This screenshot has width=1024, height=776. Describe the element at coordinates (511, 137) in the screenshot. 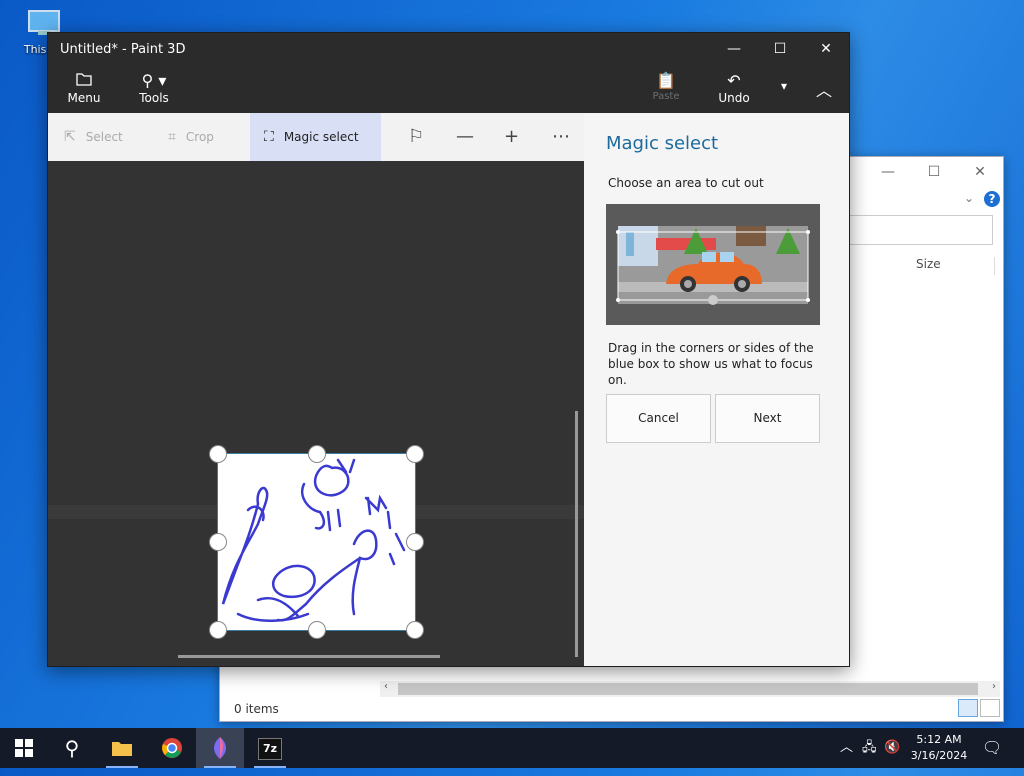

I see `zoom-in-icon: +` at that location.